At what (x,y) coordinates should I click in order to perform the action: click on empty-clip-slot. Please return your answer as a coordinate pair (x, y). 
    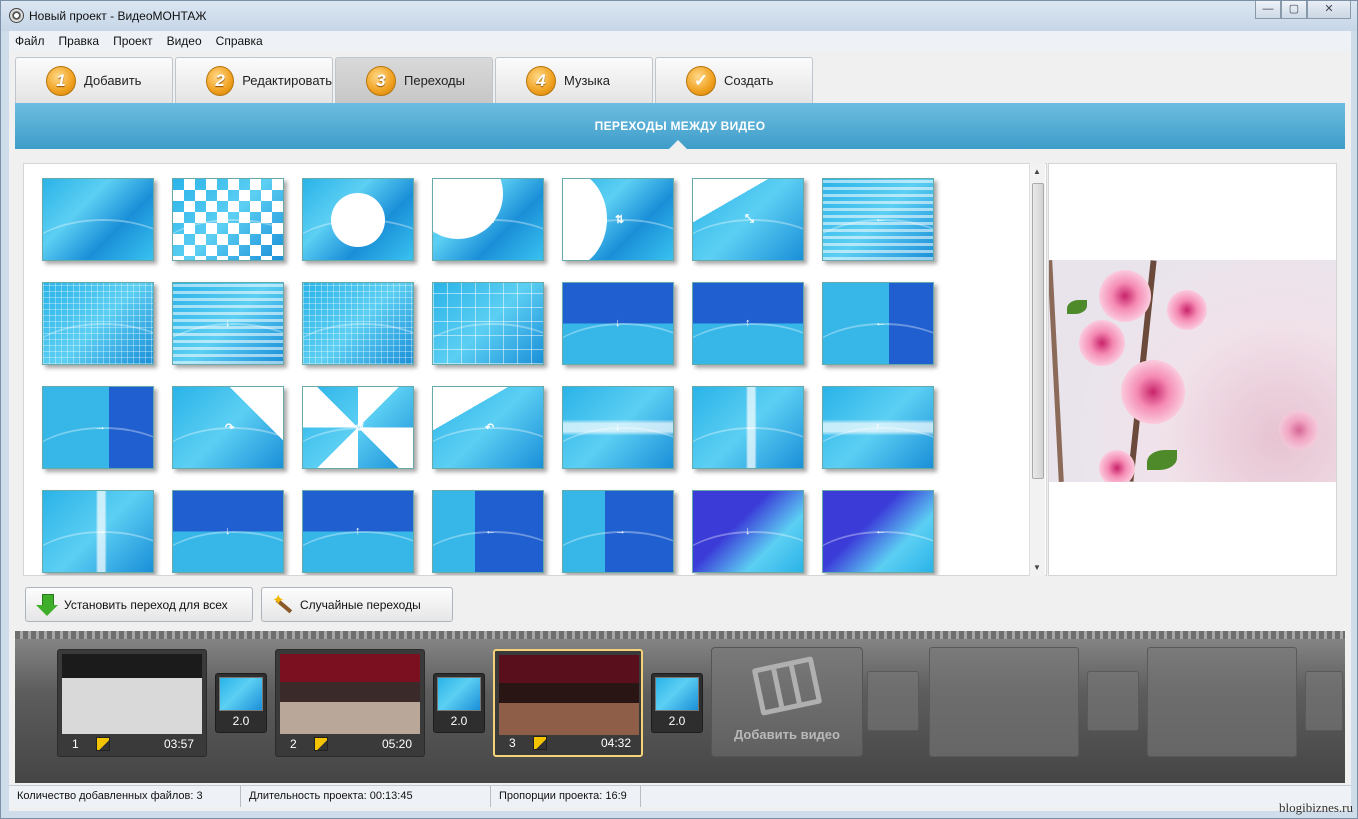
    Looking at the image, I should click on (1004, 702).